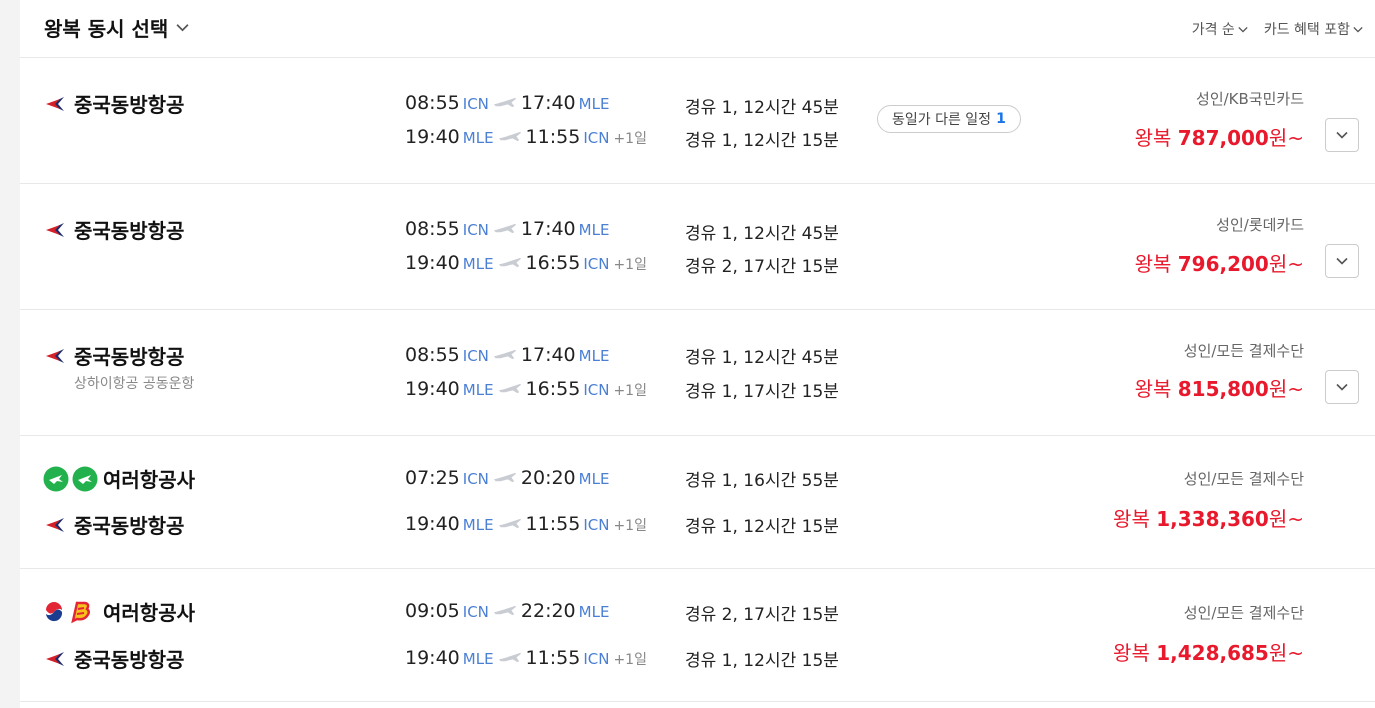  I want to click on card-benefit: 성인/모든 결제수단, so click(1243, 613).